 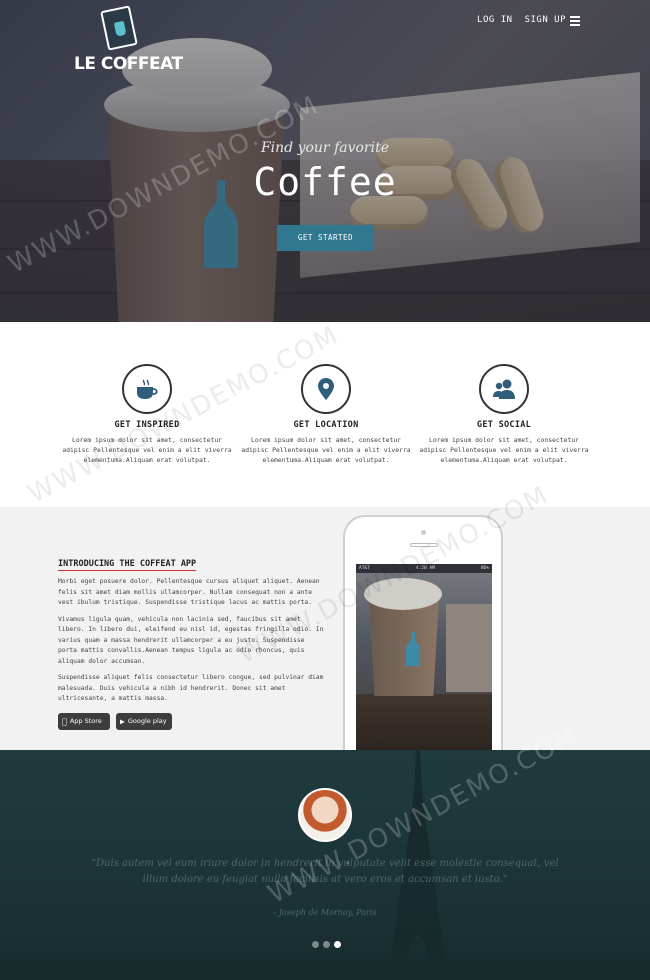 I want to click on phone-speaker, so click(x=424, y=545).